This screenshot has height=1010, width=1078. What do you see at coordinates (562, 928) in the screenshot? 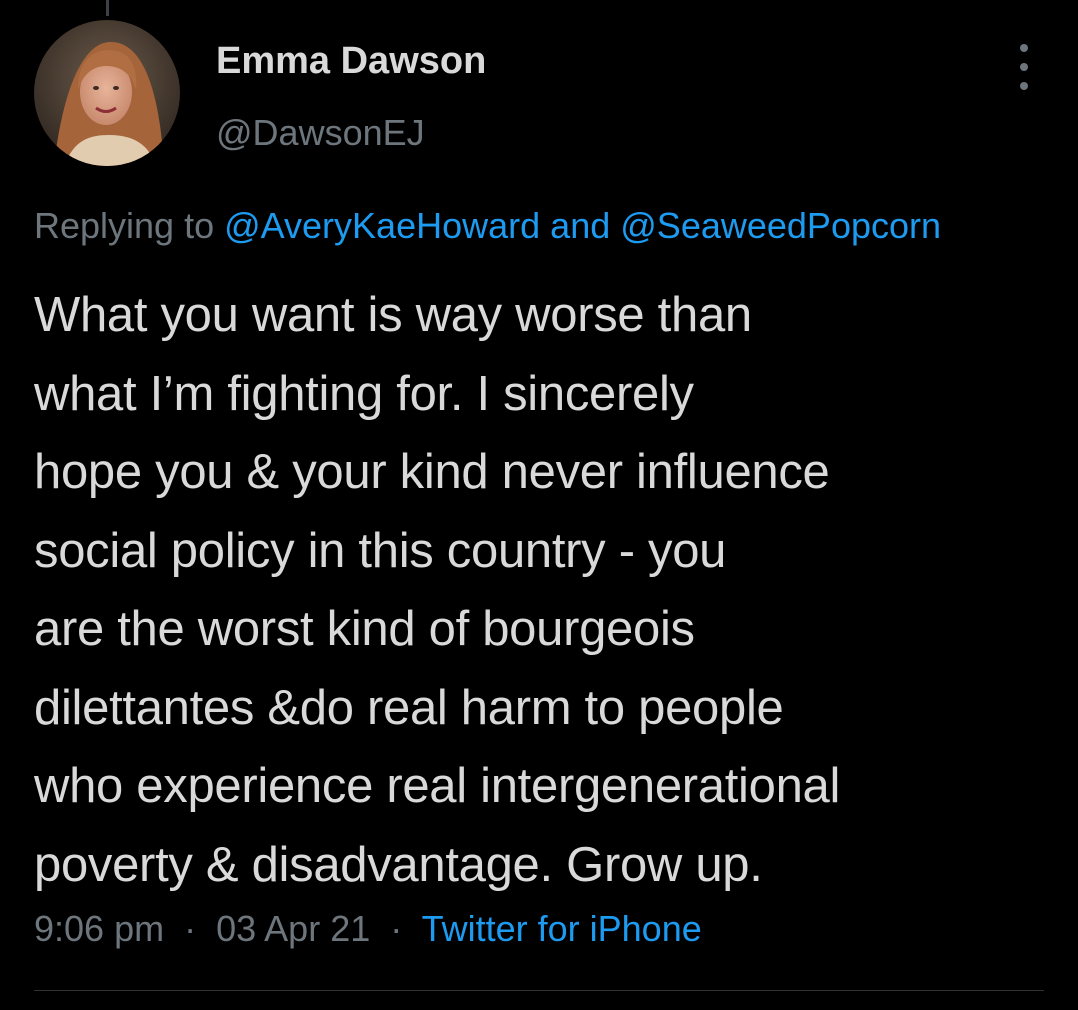
I see `tweet-source-link: Twitter for iPhone` at bounding box center [562, 928].